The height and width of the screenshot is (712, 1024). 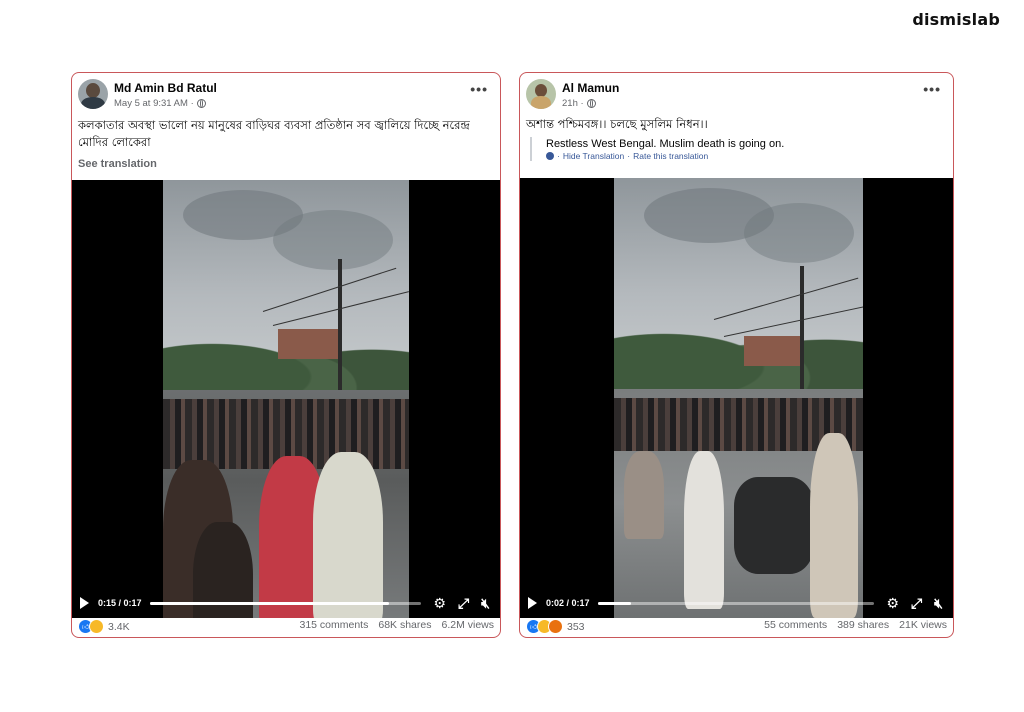 I want to click on reactions: 👍︎ 353, so click(x=555, y=626).